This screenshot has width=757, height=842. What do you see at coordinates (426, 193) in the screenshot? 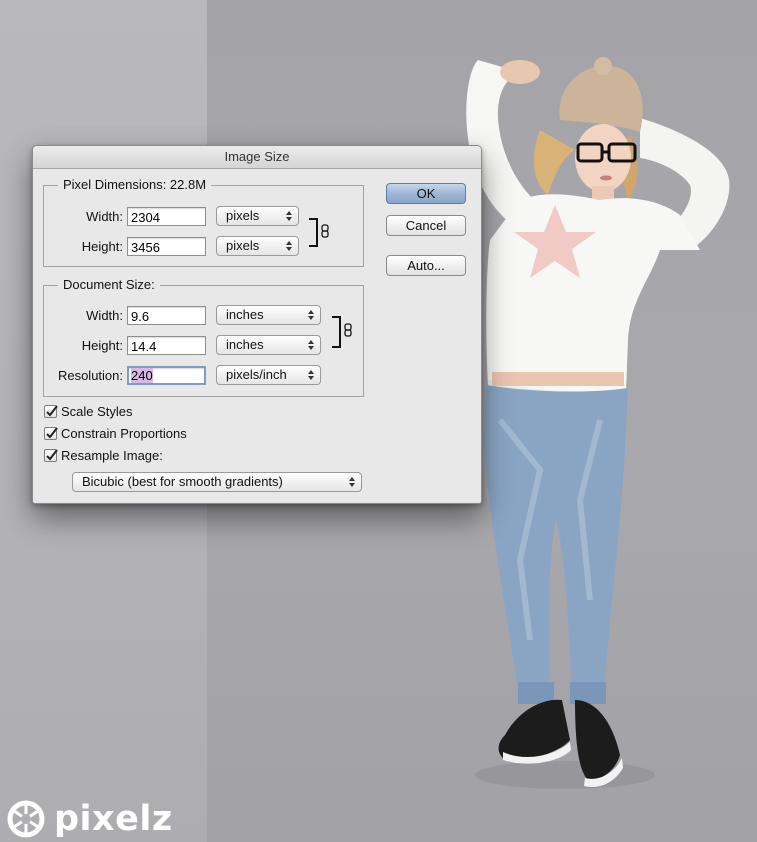
I see `ok-button: OK` at bounding box center [426, 193].